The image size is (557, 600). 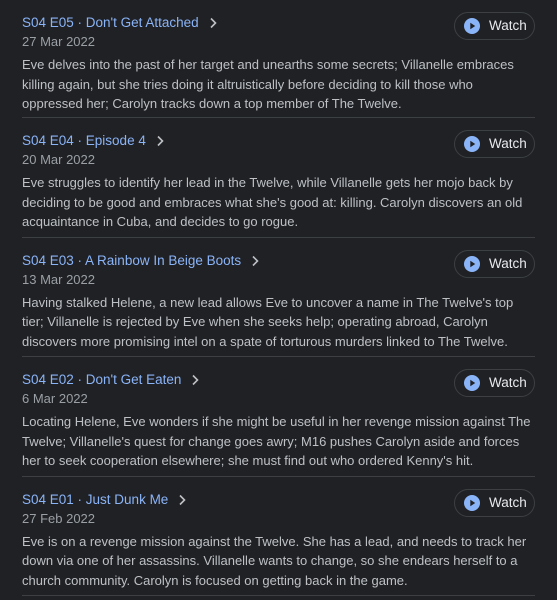 I want to click on episode-divider, so click(x=278, y=595).